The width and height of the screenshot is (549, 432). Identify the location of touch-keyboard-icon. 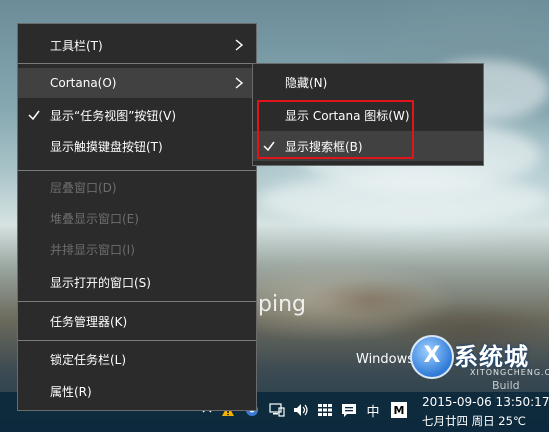
(325, 410).